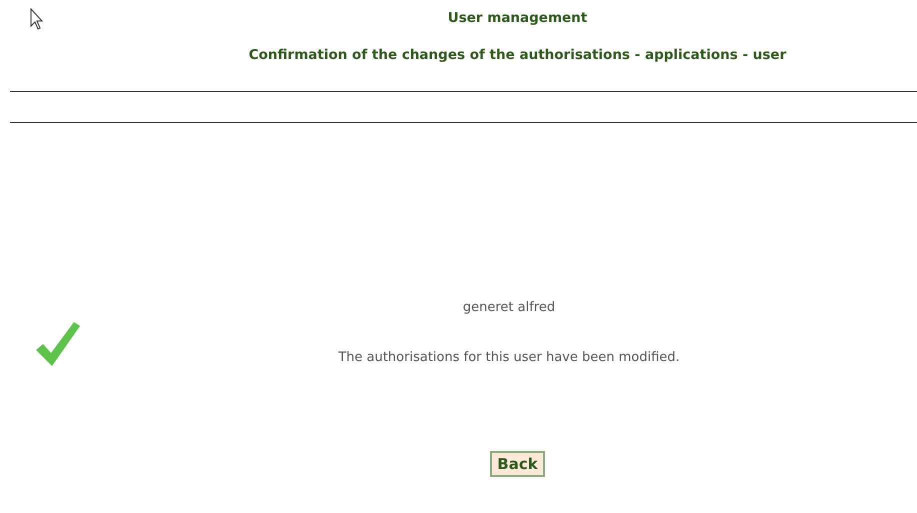 This screenshot has height=513, width=917. I want to click on back-button: Back, so click(517, 463).